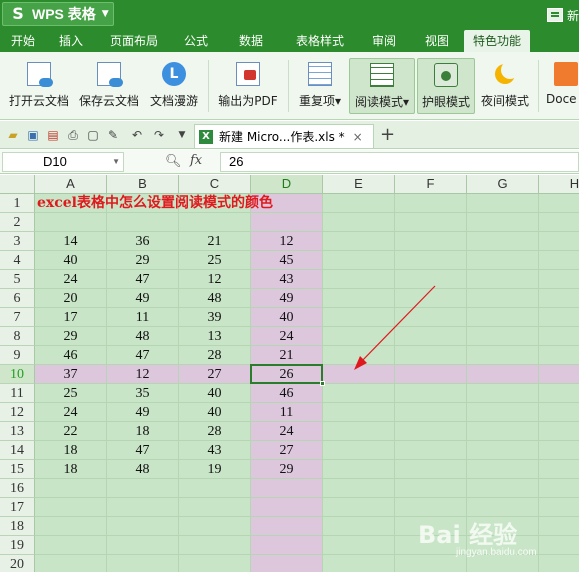  I want to click on cell-c18, so click(215, 526).